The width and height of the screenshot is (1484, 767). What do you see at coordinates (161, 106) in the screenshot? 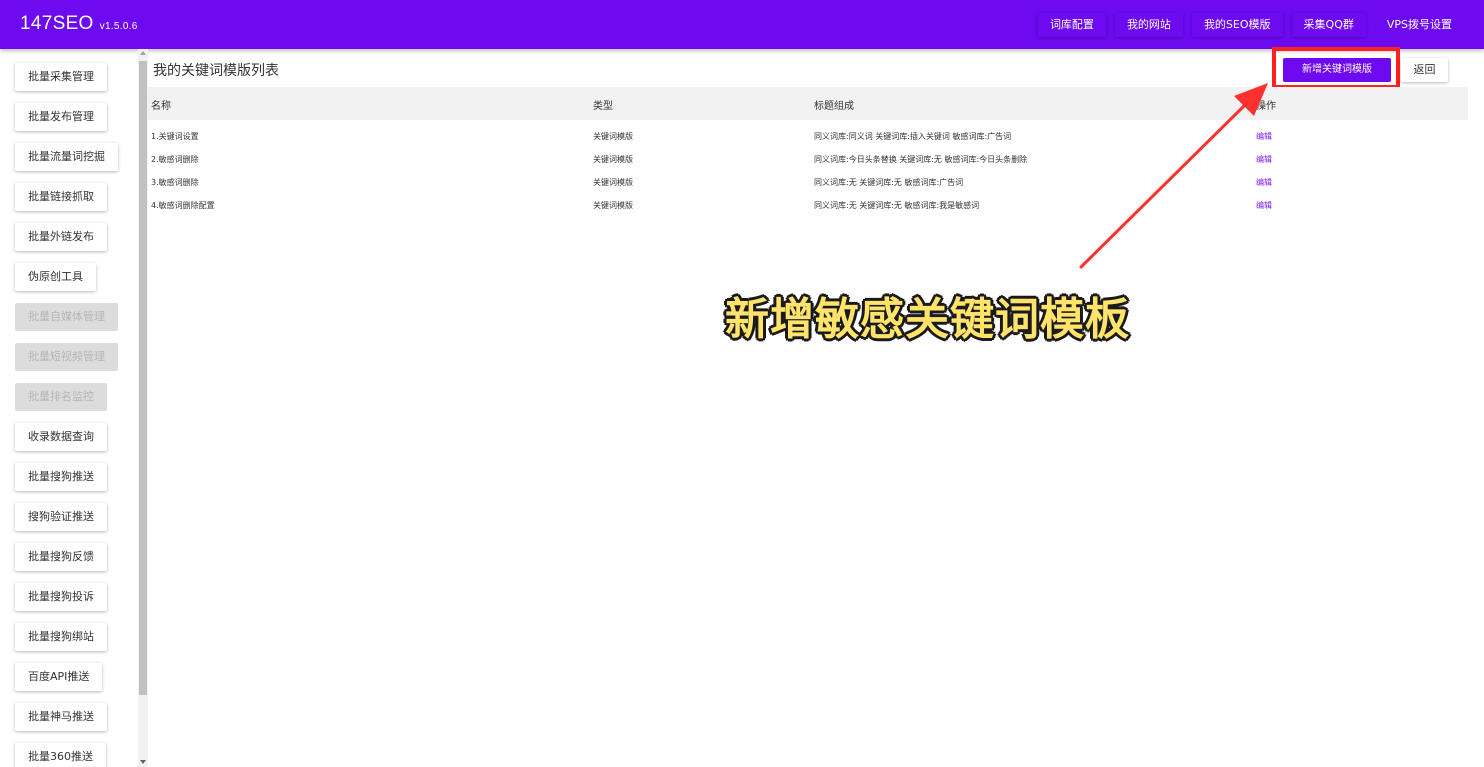
I see `column-header-name: 名称` at bounding box center [161, 106].